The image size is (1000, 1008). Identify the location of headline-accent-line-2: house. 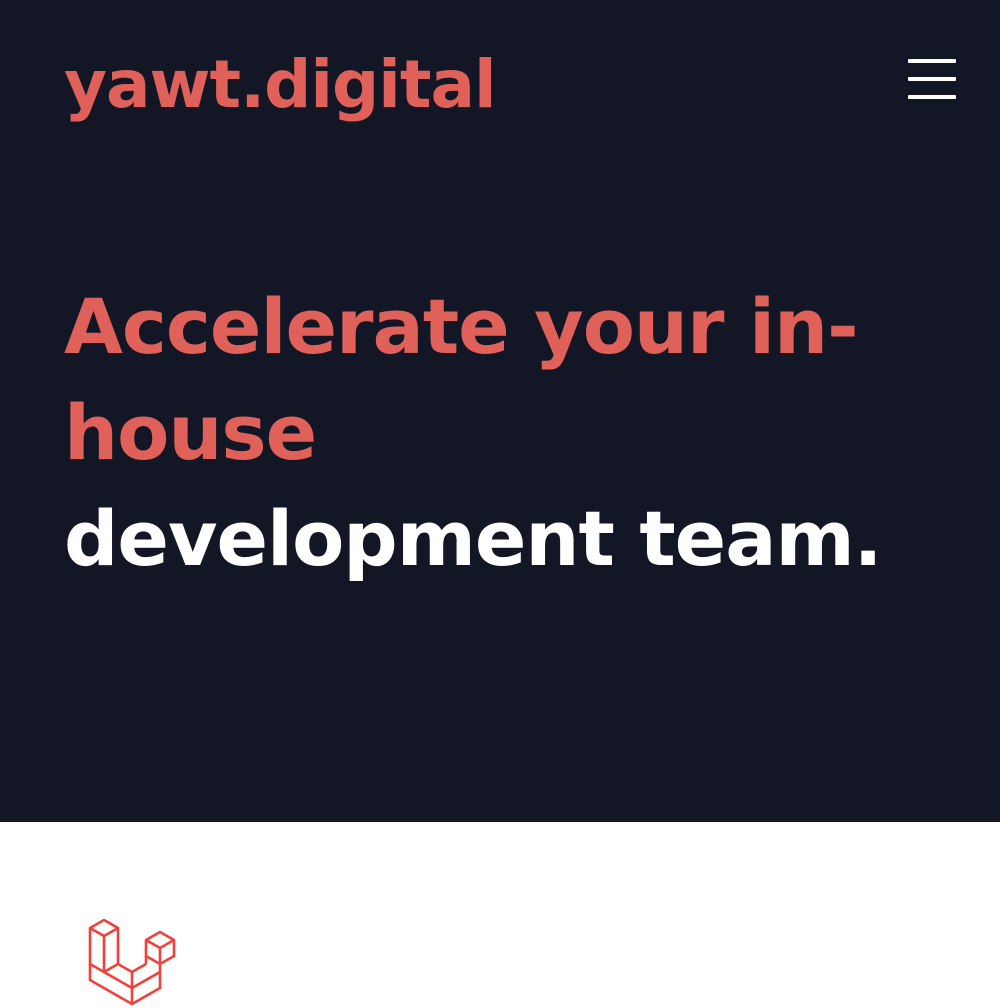
(190, 432).